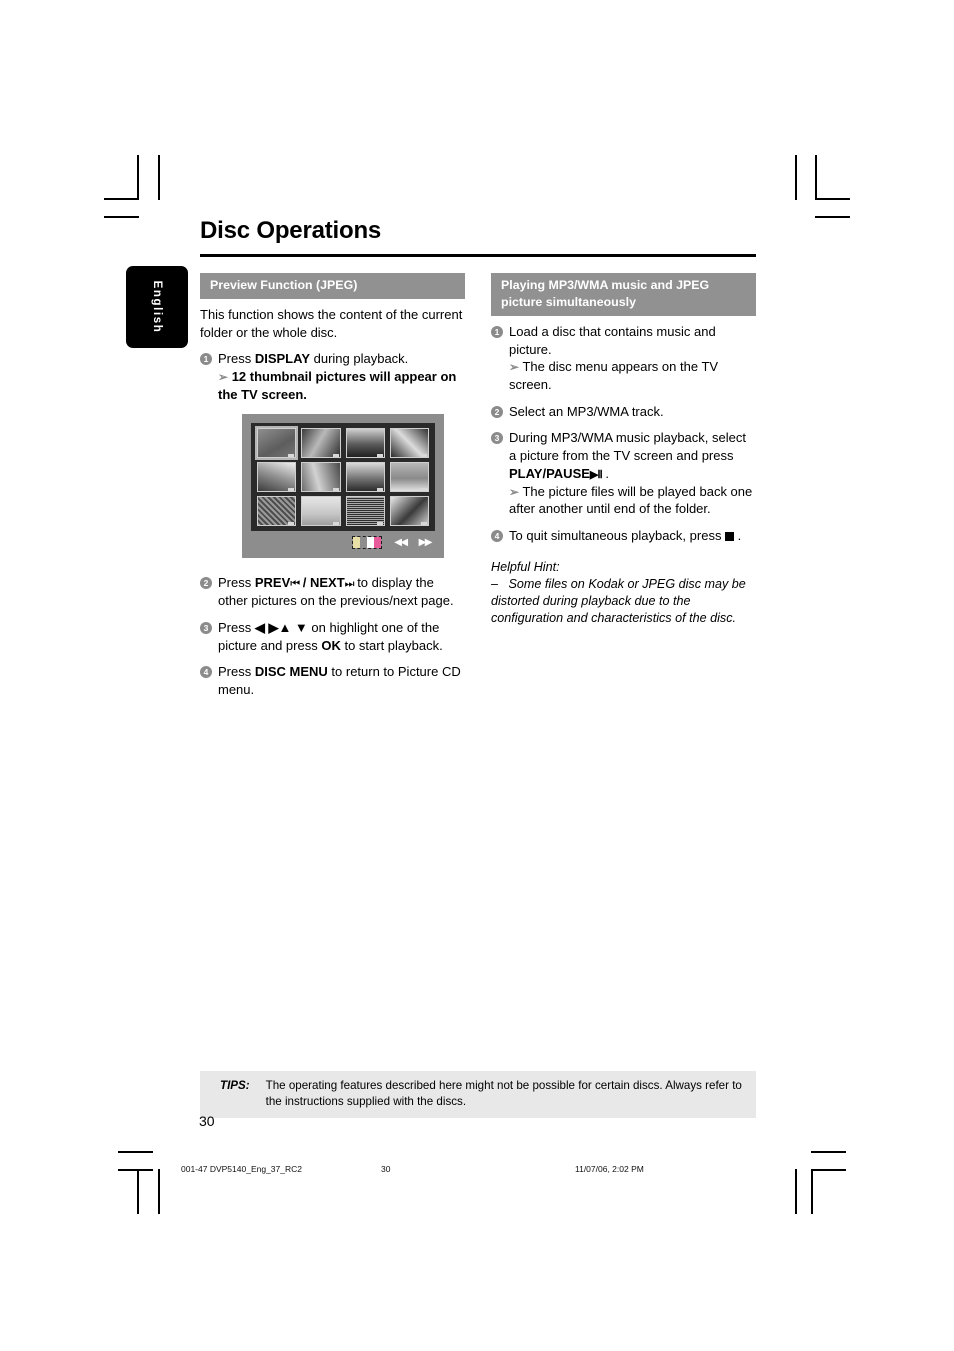  I want to click on jpeg-preview-thumbnail-screen: ◀◀ ▶▶, so click(343, 486).